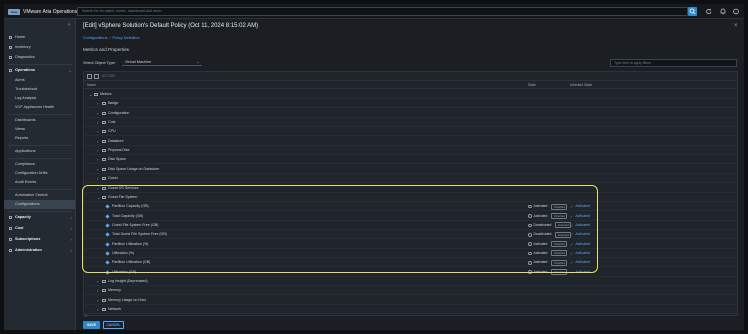  Describe the element at coordinates (39, 129) in the screenshot. I see `sidebar-item-views: Views` at that location.